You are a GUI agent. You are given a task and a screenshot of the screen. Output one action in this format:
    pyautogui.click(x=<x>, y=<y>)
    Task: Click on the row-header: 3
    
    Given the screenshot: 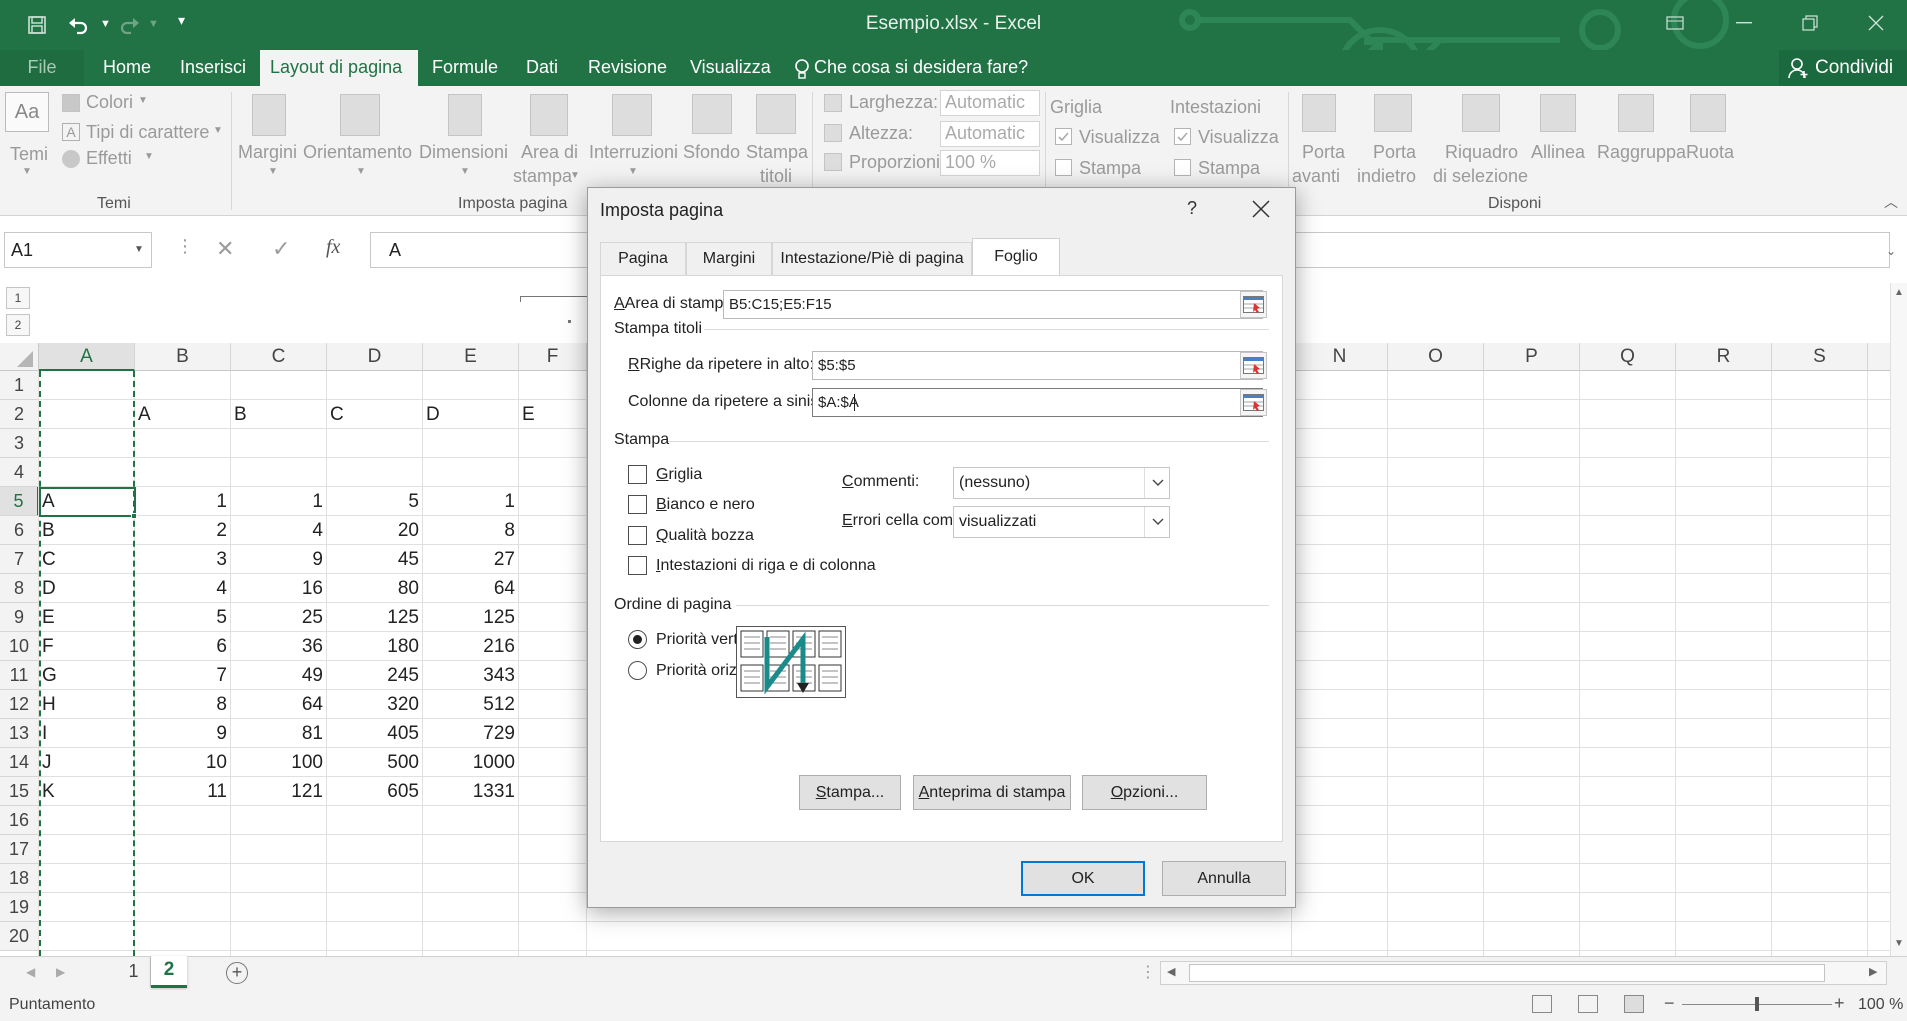 What is the action you would take?
    pyautogui.click(x=19, y=443)
    